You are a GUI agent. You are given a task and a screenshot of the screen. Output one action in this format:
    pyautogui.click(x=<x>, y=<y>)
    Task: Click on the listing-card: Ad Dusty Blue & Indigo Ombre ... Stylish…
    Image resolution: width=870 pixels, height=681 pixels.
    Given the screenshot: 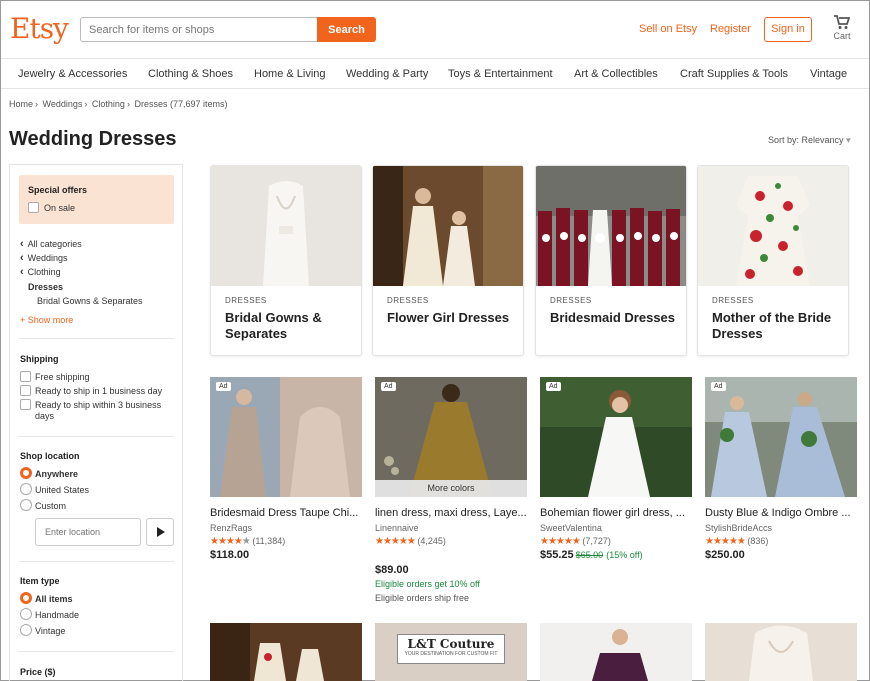 What is the action you would take?
    pyautogui.click(x=781, y=472)
    